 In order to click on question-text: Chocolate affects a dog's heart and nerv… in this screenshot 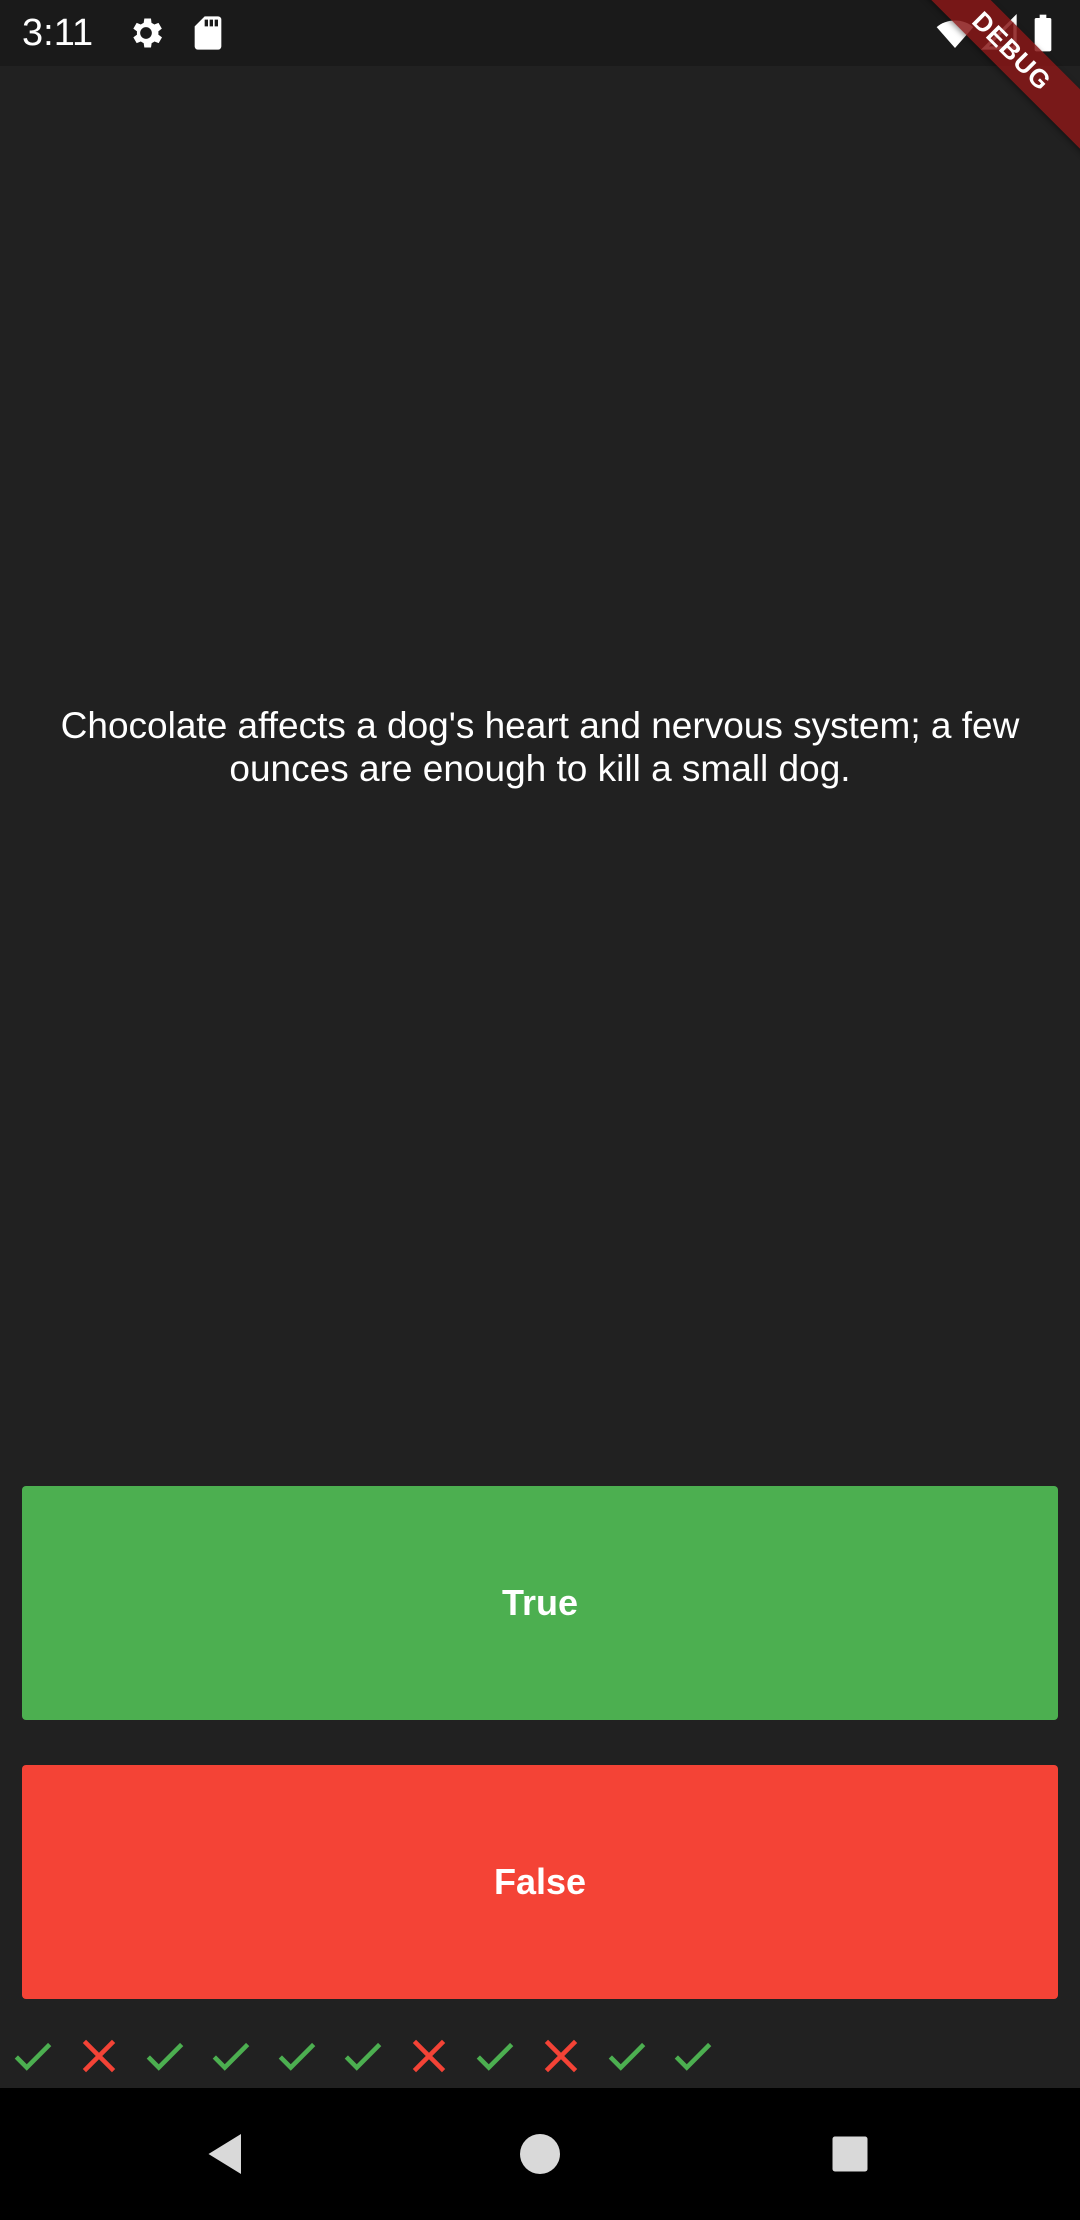, I will do `click(540, 747)`.